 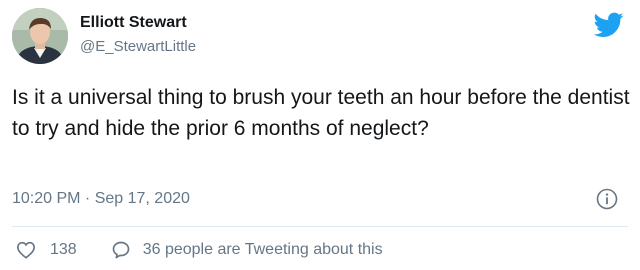 What do you see at coordinates (607, 199) in the screenshot?
I see `info-icon` at bounding box center [607, 199].